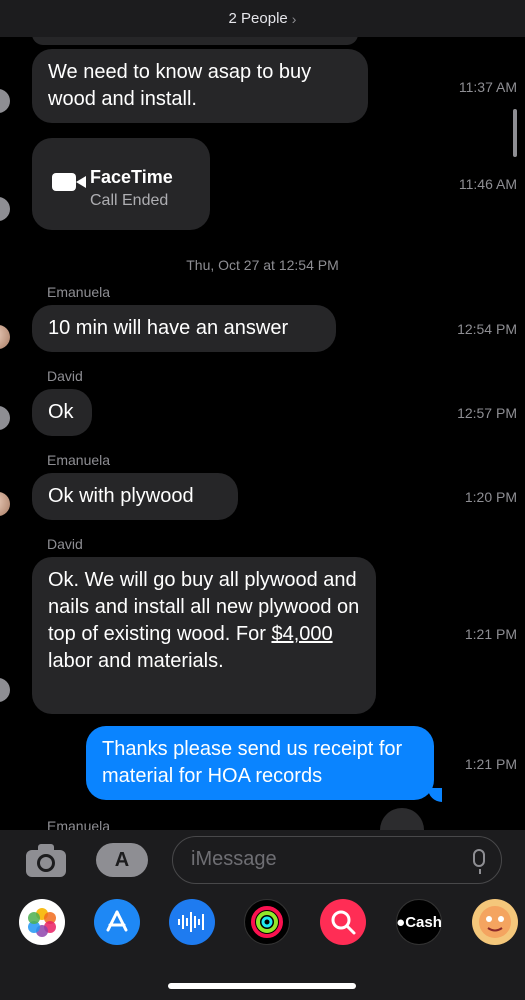 The height and width of the screenshot is (1000, 525). What do you see at coordinates (515, 133) in the screenshot?
I see `scrollbar` at bounding box center [515, 133].